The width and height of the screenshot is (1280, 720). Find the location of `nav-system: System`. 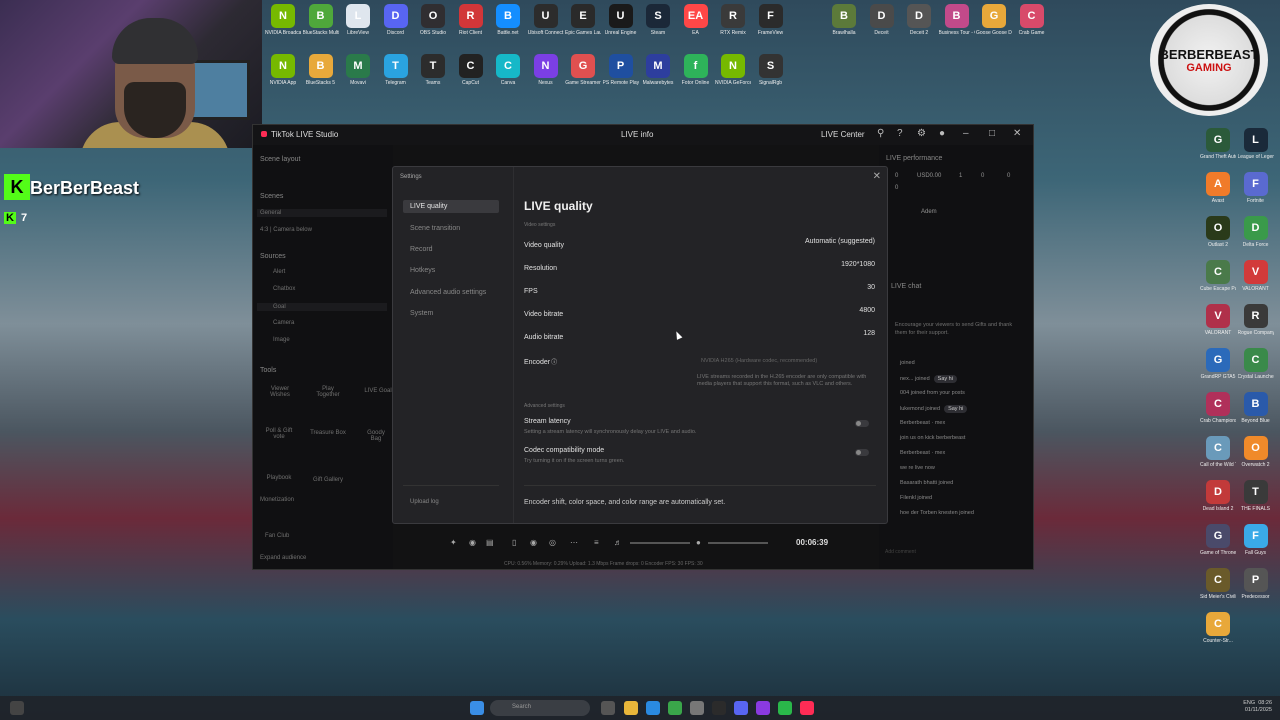

nav-system: System is located at coordinates (451, 313).